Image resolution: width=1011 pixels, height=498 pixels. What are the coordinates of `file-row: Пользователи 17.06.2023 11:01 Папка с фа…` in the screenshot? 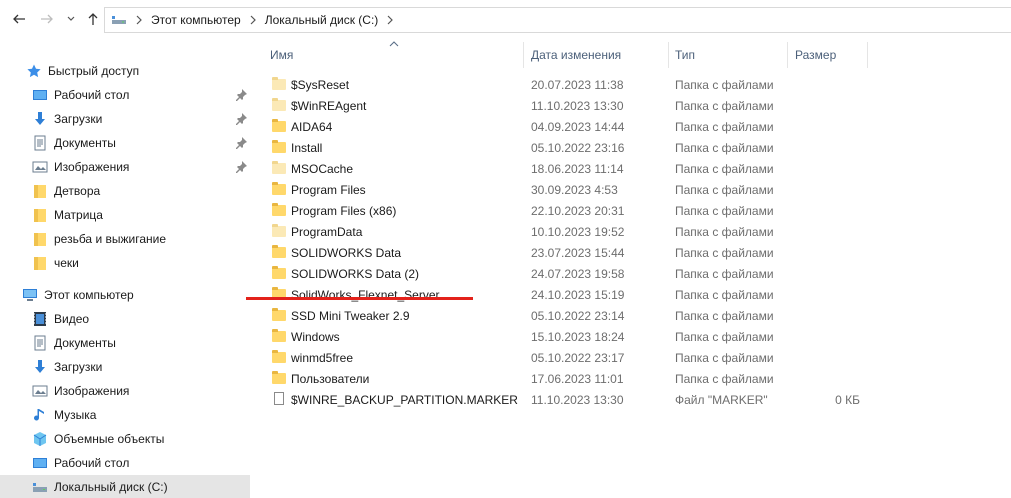 It's located at (567, 378).